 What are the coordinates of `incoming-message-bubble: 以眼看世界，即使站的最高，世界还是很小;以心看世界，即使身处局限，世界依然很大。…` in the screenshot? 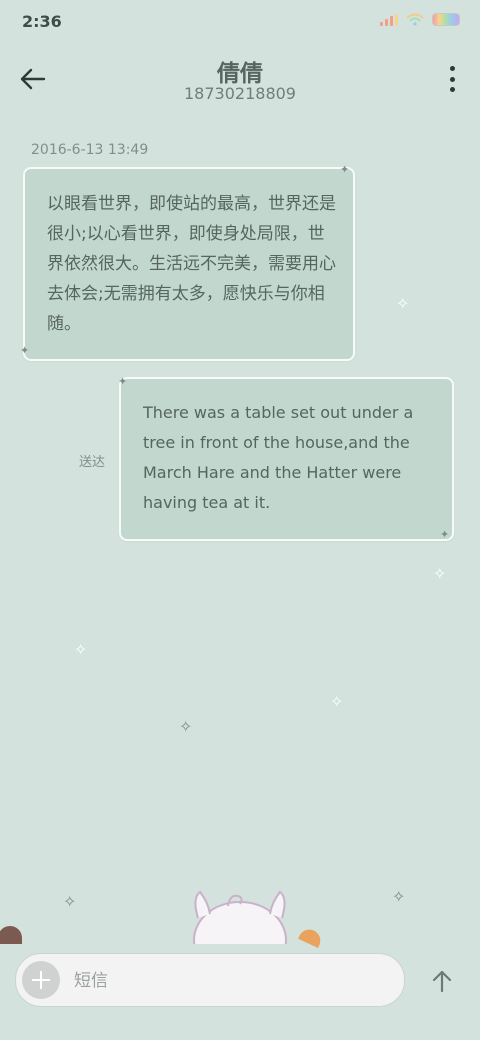 It's located at (189, 264).